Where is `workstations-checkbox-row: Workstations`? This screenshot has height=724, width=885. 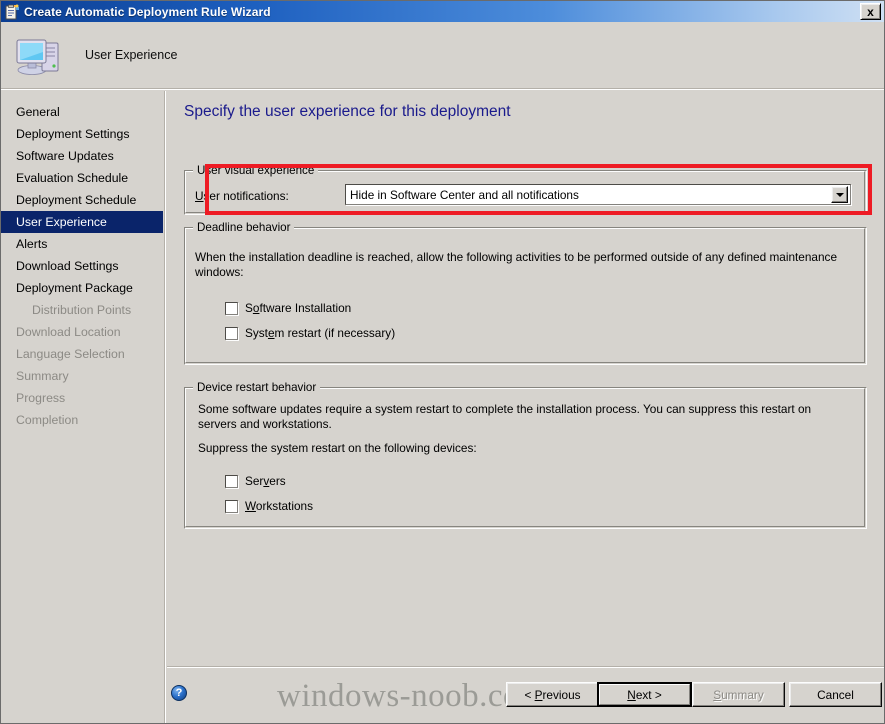
workstations-checkbox-row: Workstations is located at coordinates (269, 506).